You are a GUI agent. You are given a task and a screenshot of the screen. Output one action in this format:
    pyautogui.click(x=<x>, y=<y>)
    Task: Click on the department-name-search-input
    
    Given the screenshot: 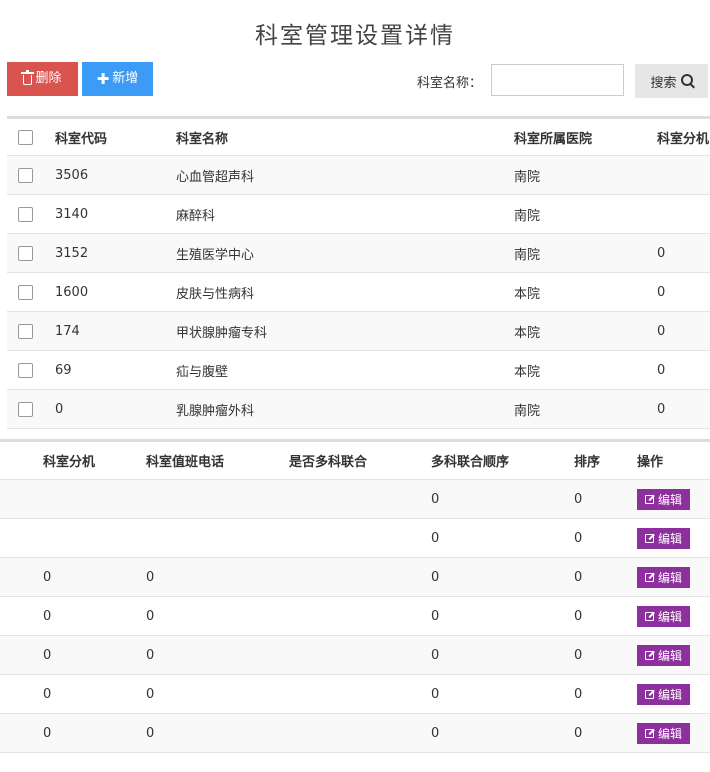 What is the action you would take?
    pyautogui.click(x=557, y=80)
    